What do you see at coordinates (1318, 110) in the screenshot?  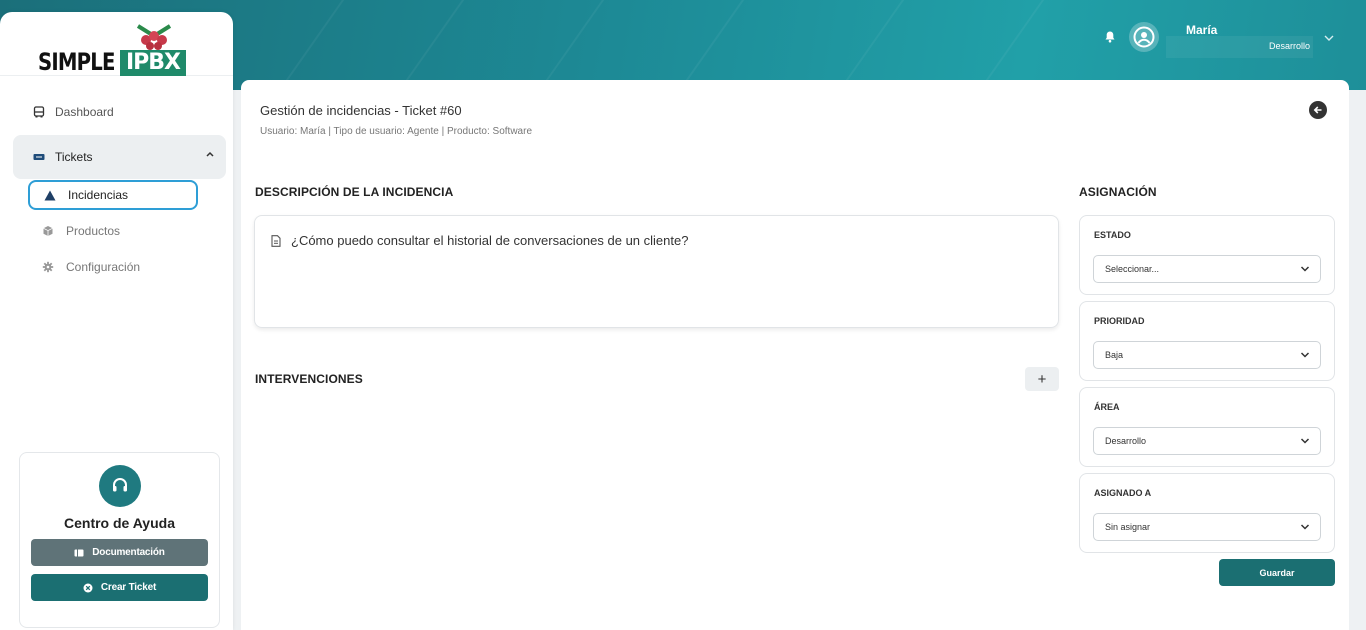 I see `back-arrow-icon` at bounding box center [1318, 110].